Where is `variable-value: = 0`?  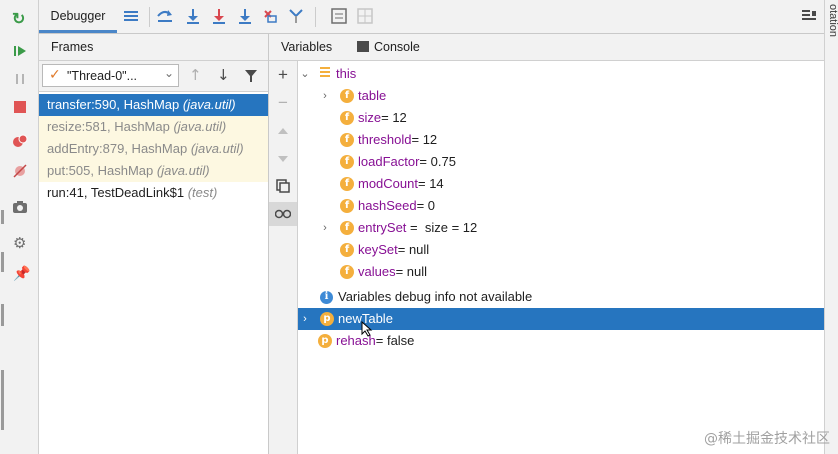
variable-value: = 0 is located at coordinates (425, 205).